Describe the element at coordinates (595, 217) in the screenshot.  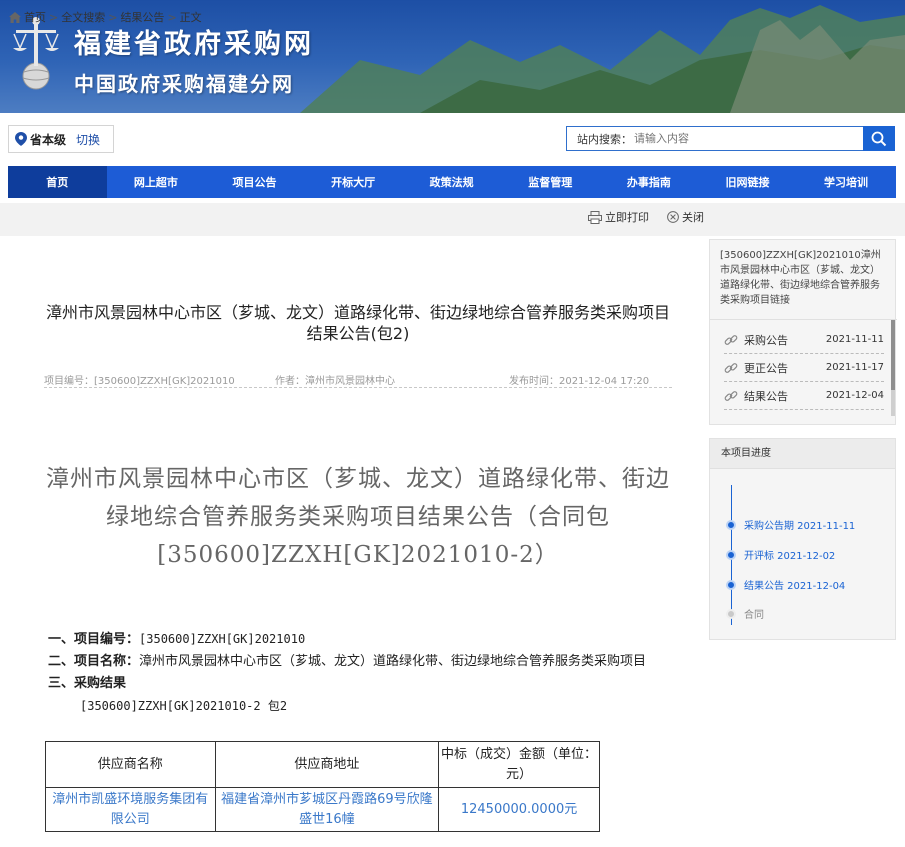
I see `printer-icon` at that location.